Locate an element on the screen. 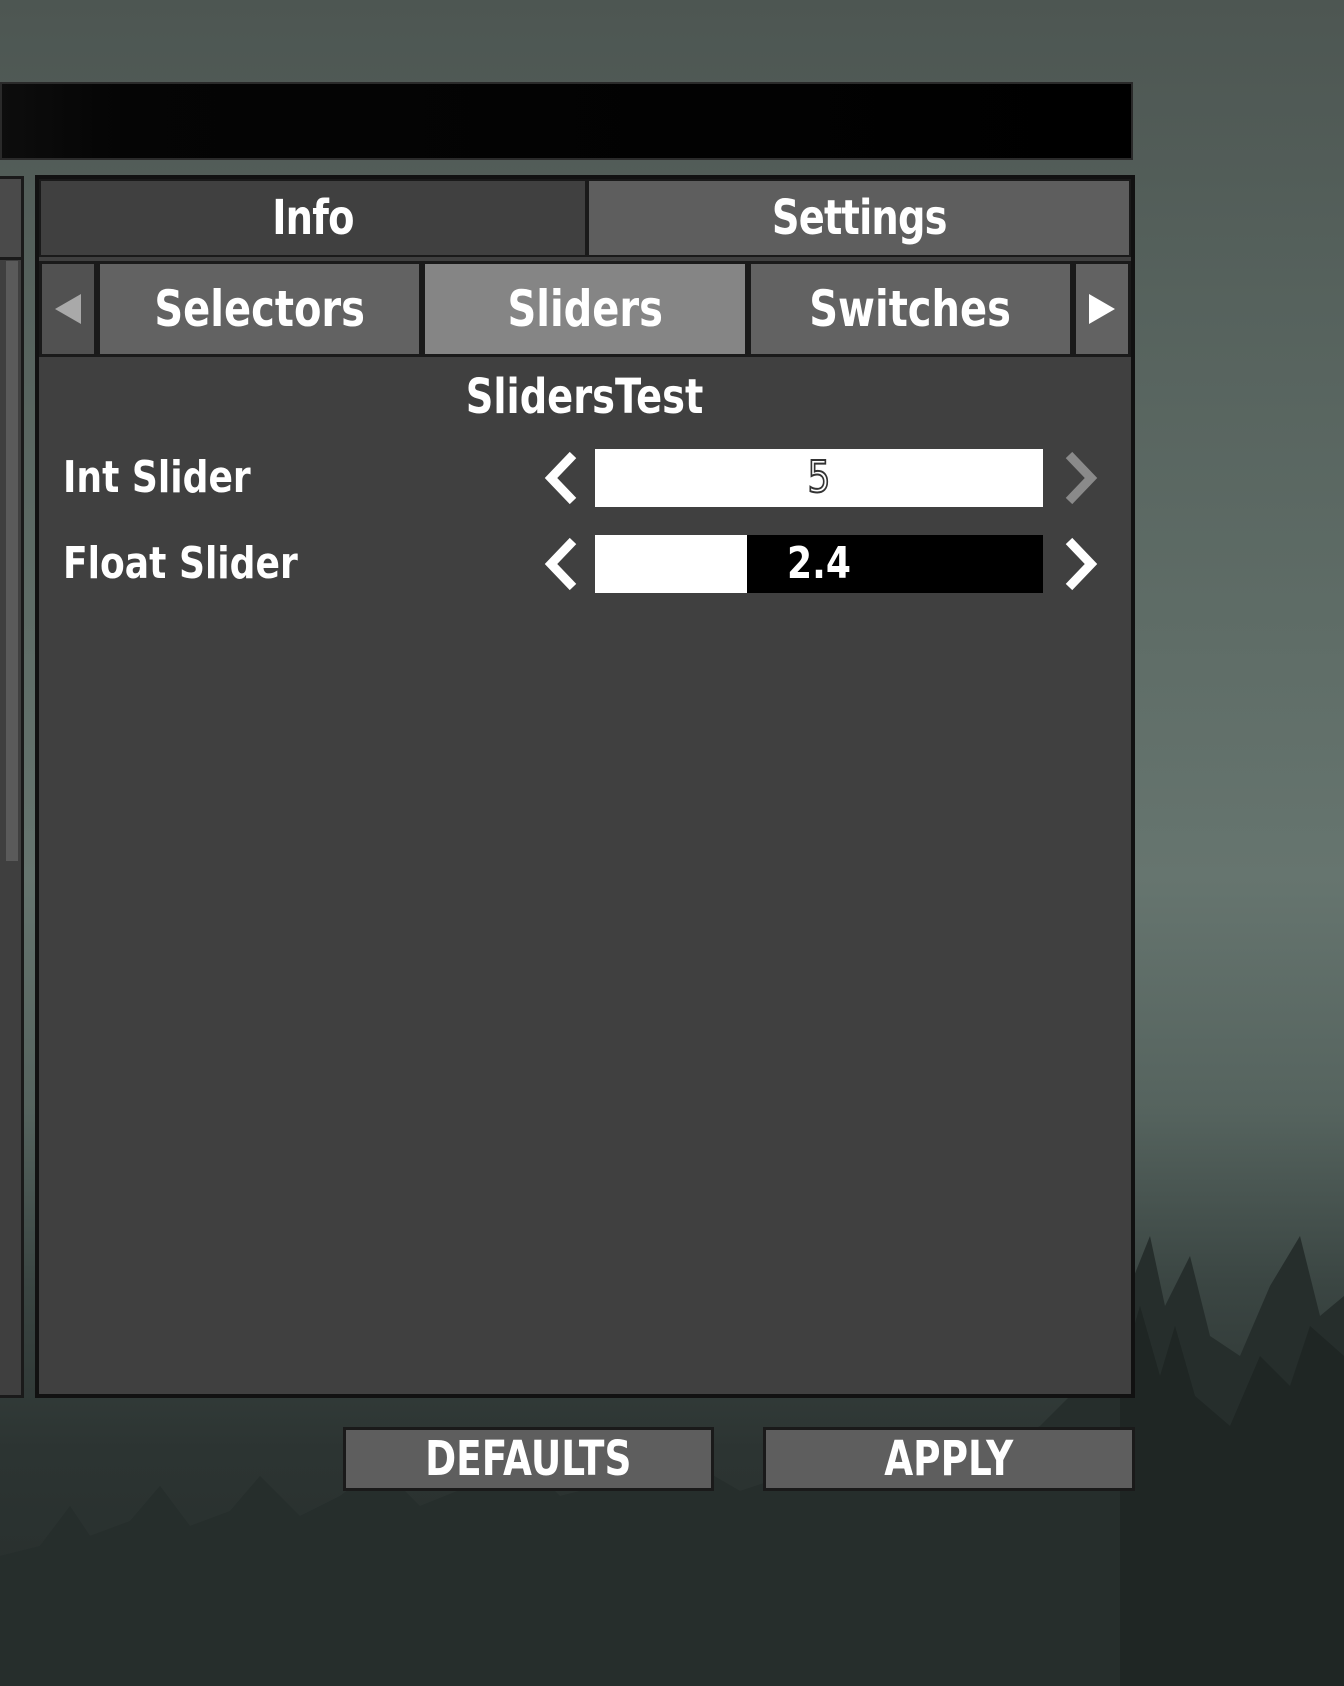 This screenshot has width=1344, height=1686. defaults-button: DEFAULTS is located at coordinates (528, 1459).